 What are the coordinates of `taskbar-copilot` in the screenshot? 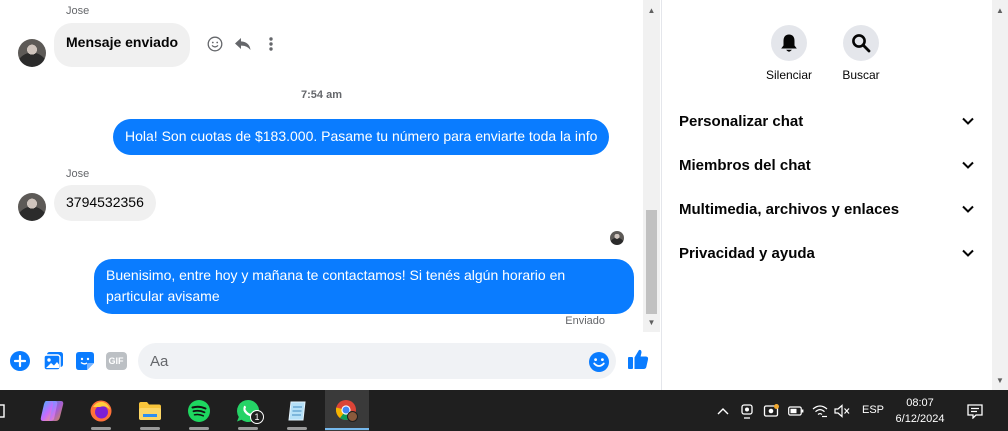 It's located at (52, 410).